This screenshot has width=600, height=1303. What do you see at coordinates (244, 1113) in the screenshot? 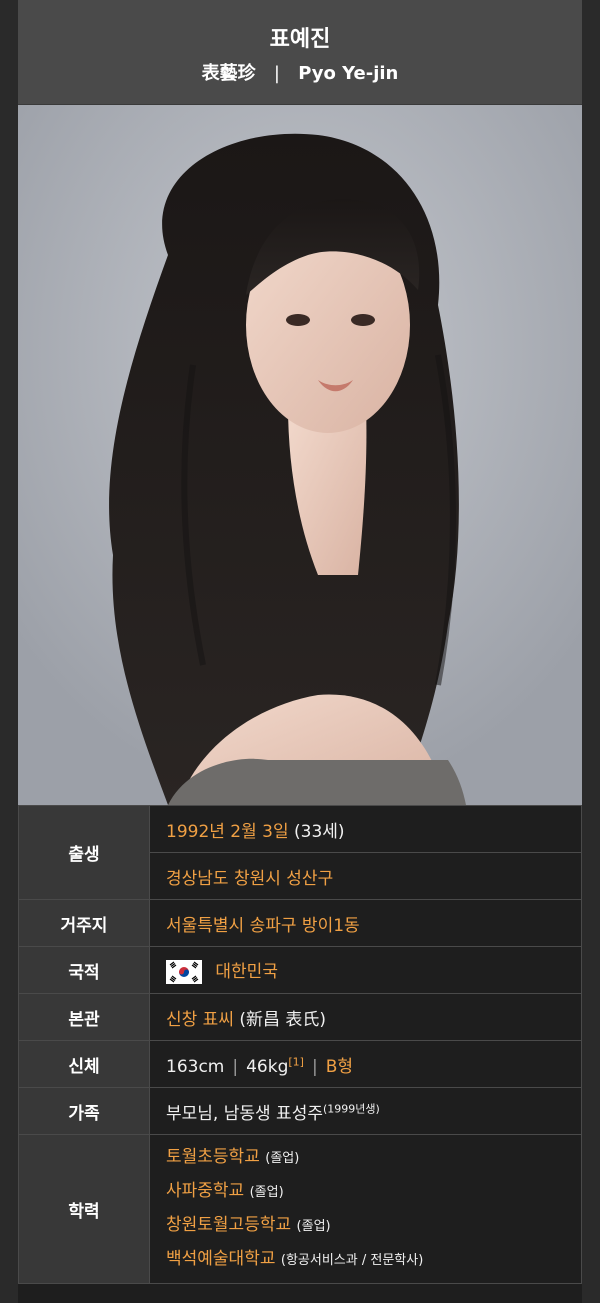
I see `family-value: 부모님, 남동생 표성주` at bounding box center [244, 1113].